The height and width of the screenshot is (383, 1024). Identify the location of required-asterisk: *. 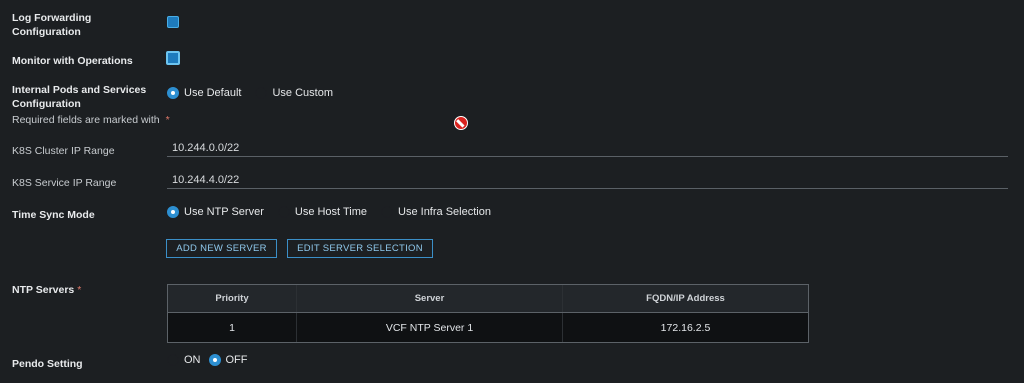
(167, 120).